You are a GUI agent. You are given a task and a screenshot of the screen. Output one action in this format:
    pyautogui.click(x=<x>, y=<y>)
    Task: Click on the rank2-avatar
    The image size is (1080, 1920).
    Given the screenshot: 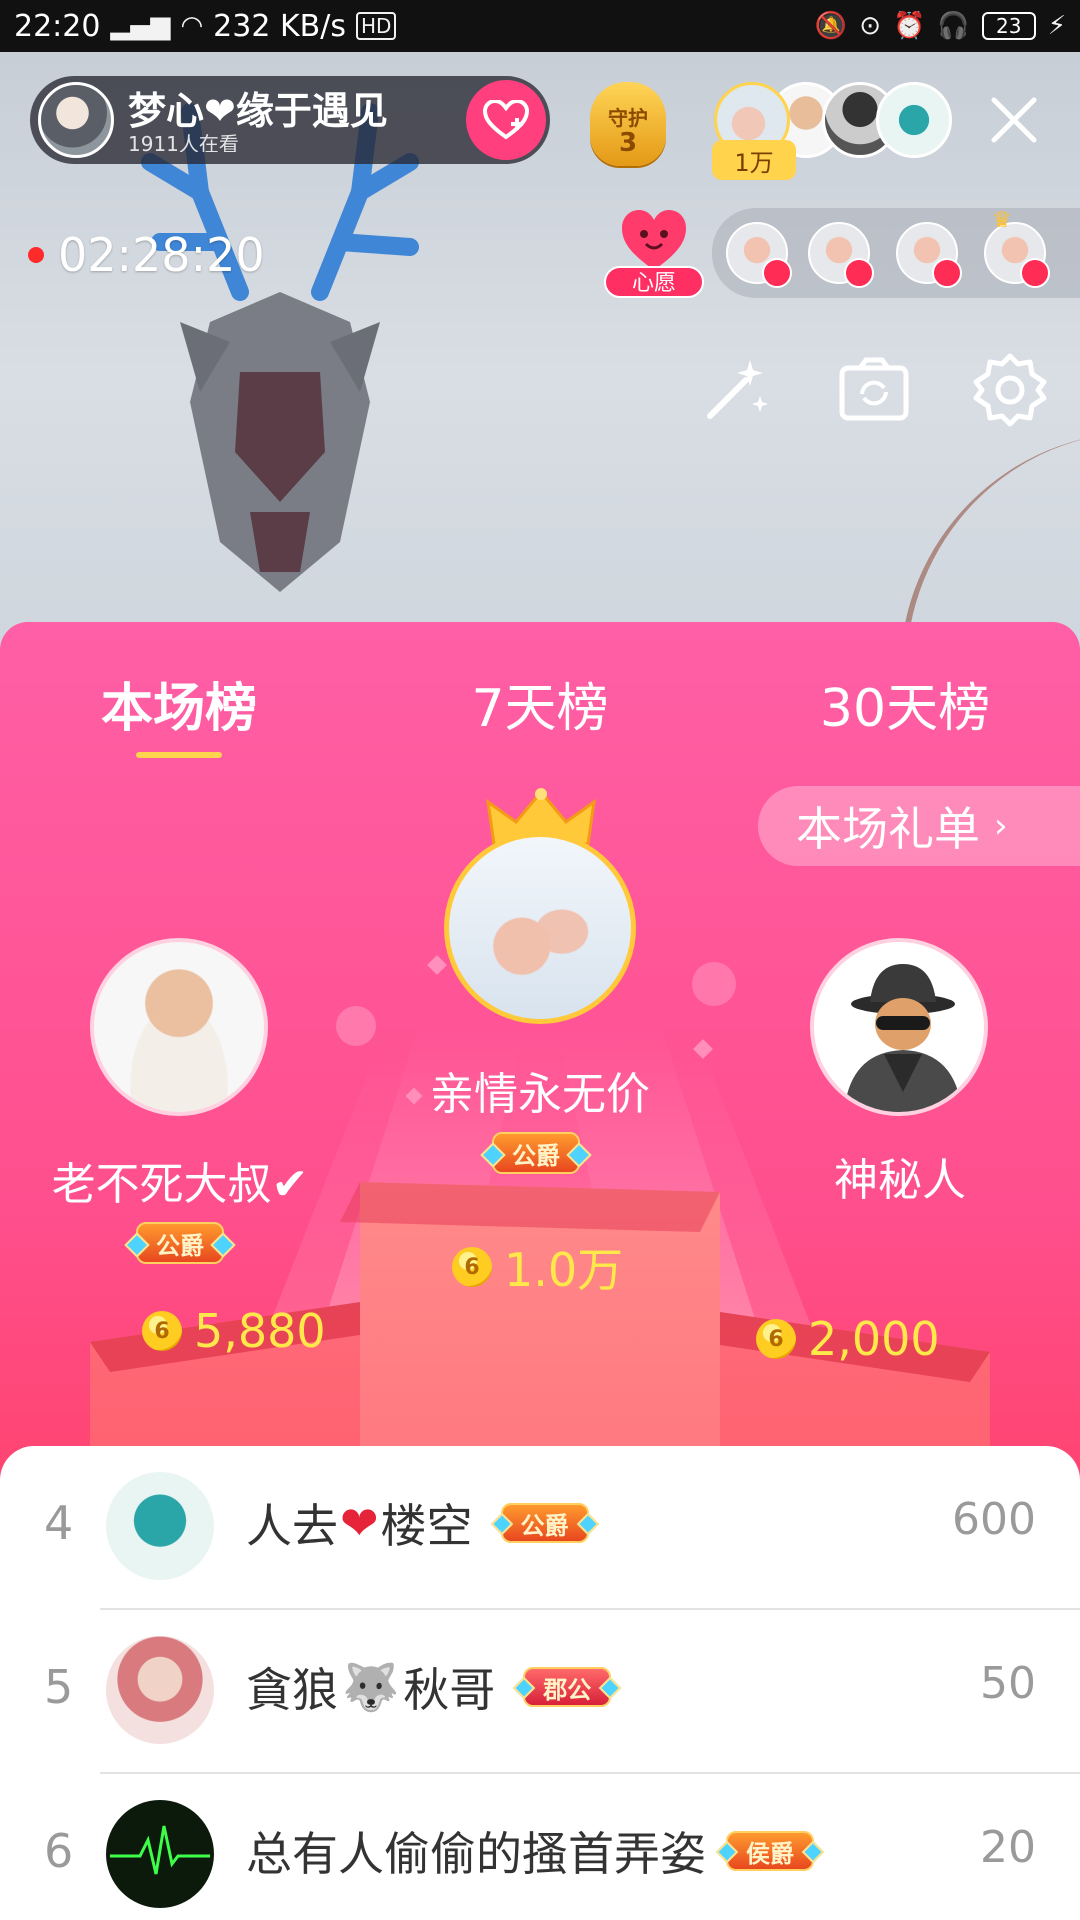 What is the action you would take?
    pyautogui.click(x=179, y=1027)
    